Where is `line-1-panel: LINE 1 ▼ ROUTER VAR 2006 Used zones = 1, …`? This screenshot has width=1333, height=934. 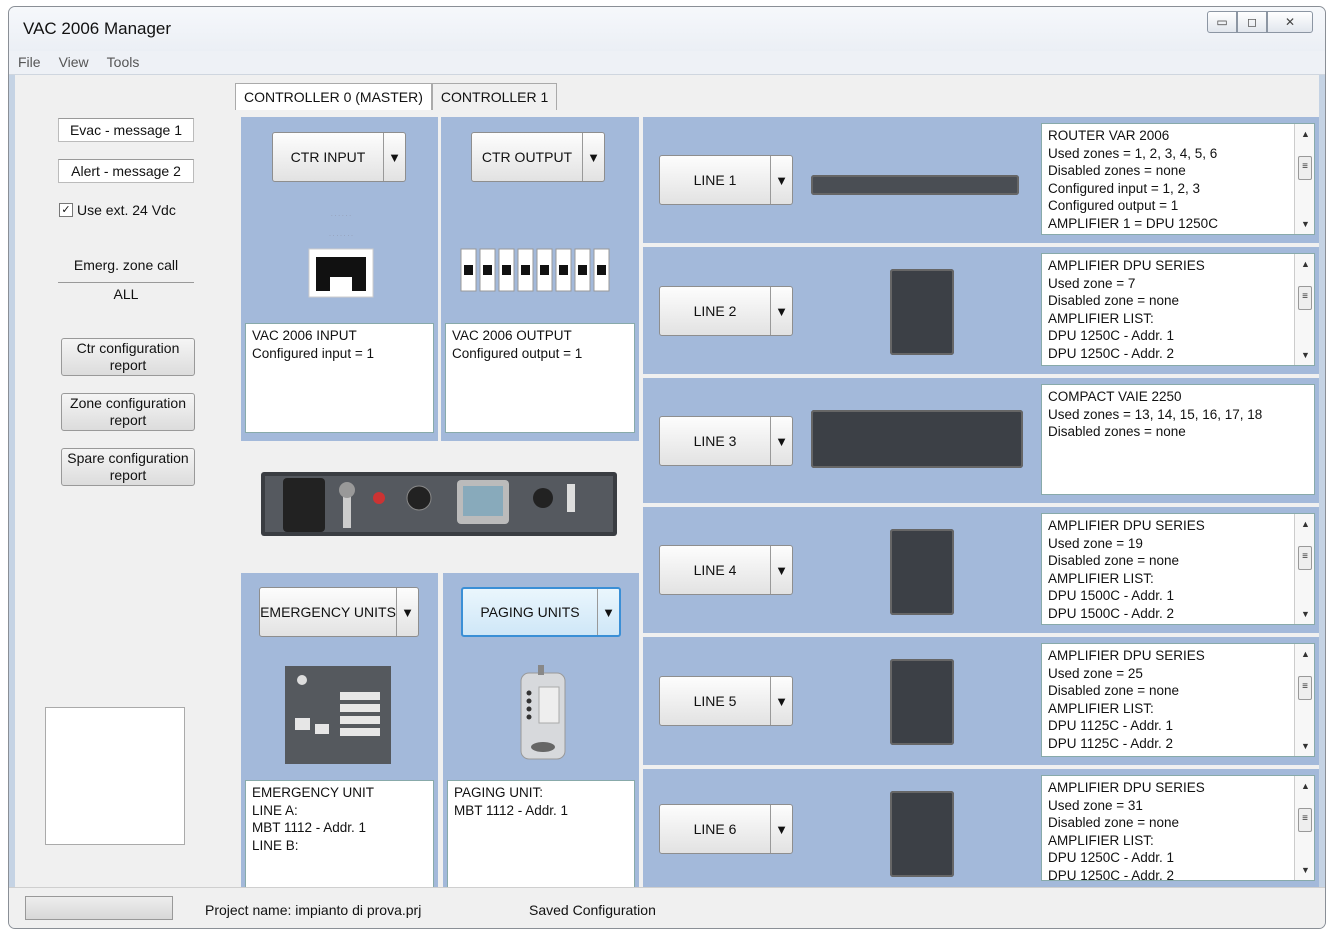
line-1-panel: LINE 1 ▼ ROUTER VAR 2006 Used zones = 1, … is located at coordinates (981, 180).